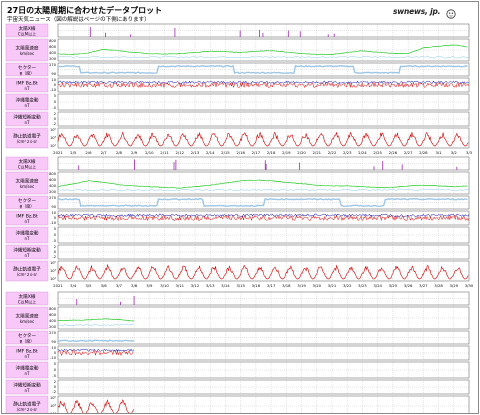  What do you see at coordinates (53, 315) in the screenshot?
I see `y-tick-label: 600` at bounding box center [53, 315].